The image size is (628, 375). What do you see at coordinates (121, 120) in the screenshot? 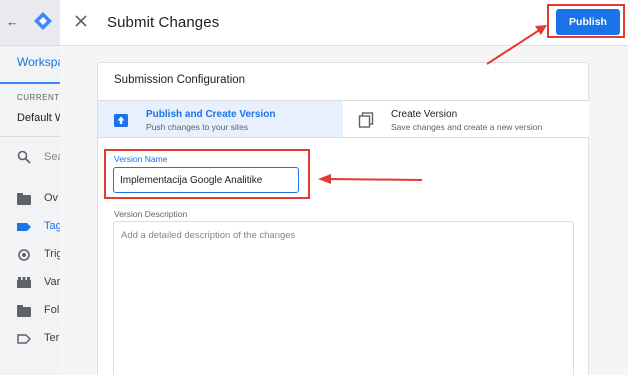
I see `publish-upload-icon` at bounding box center [121, 120].